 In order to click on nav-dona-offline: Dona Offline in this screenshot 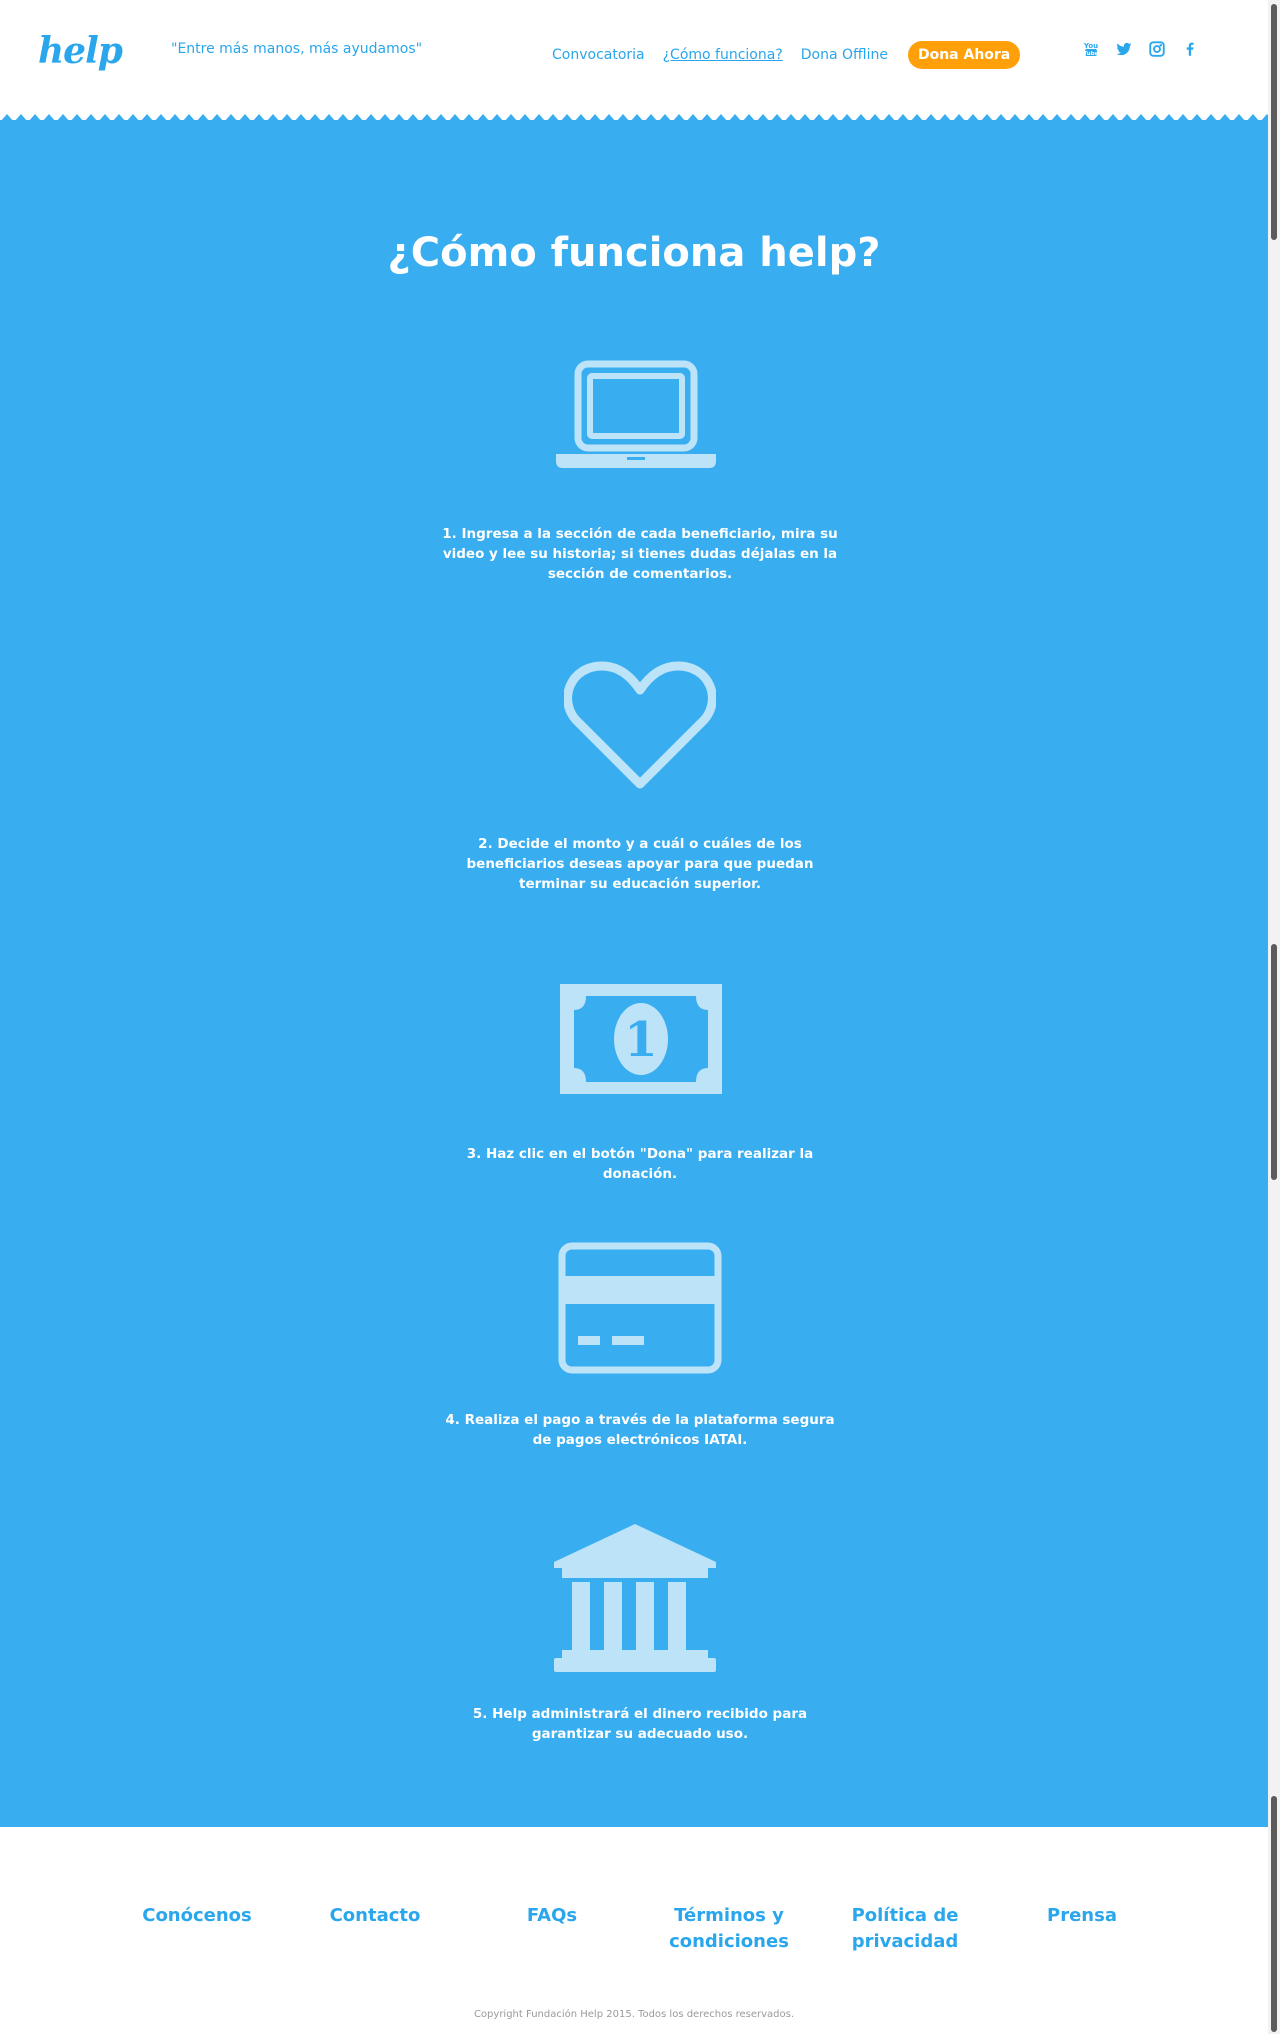, I will do `click(844, 55)`.